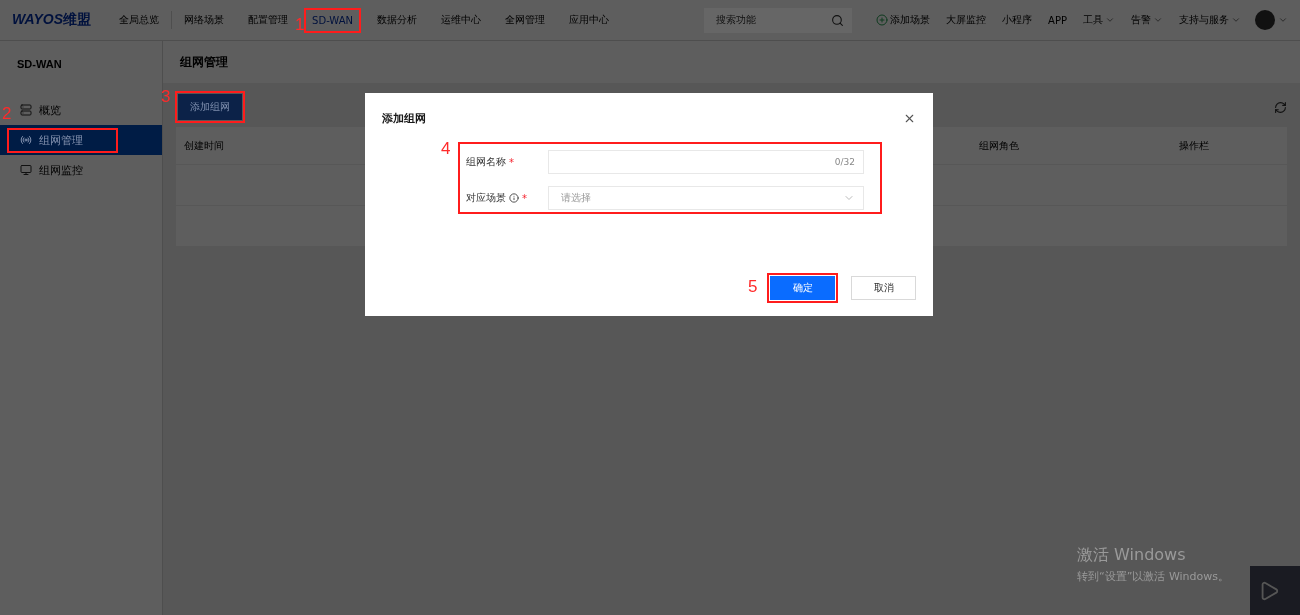  What do you see at coordinates (753, 286) in the screenshot?
I see `annotation-number: 5` at bounding box center [753, 286].